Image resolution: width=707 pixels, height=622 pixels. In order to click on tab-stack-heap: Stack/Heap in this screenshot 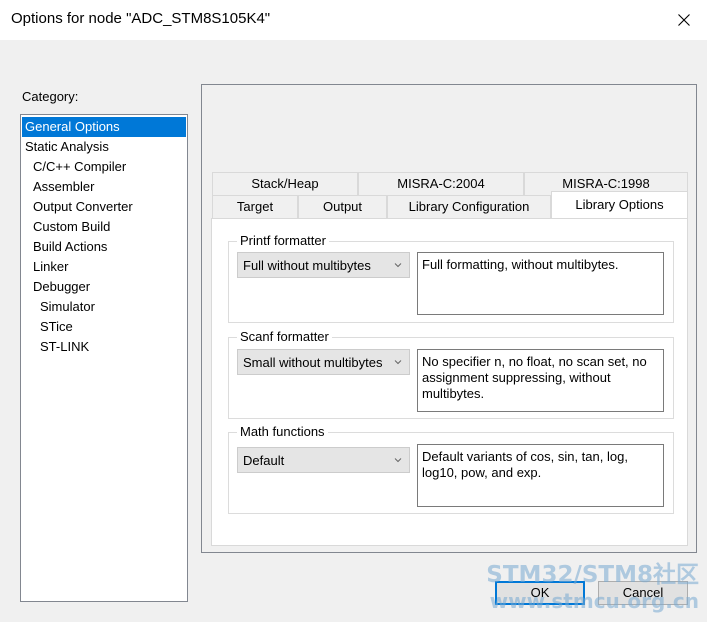, I will do `click(285, 183)`.